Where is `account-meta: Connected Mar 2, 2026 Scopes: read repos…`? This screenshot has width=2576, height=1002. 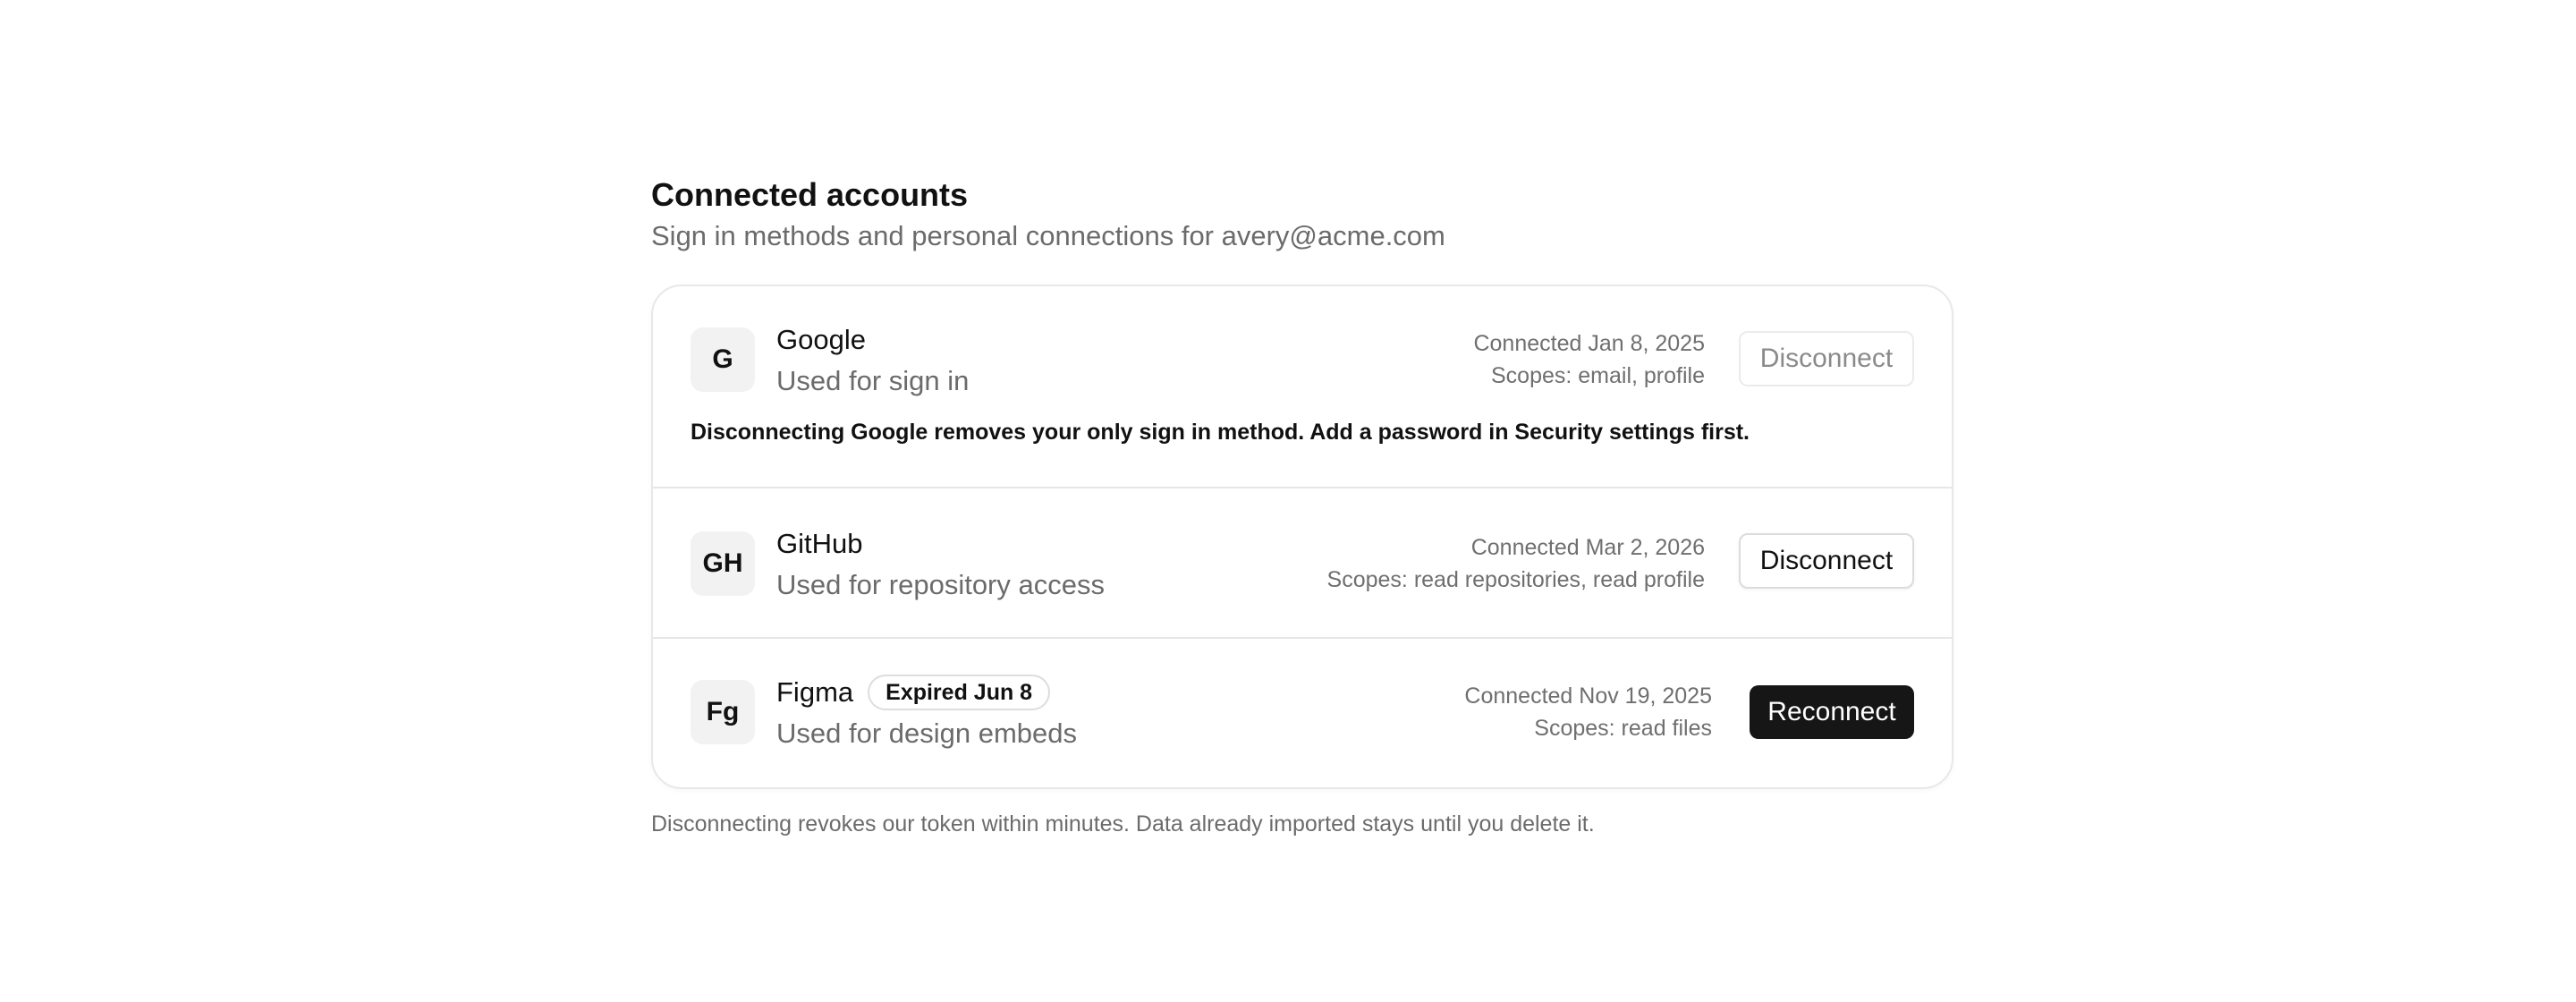
account-meta: Connected Mar 2, 2026 Scopes: read repos… is located at coordinates (1516, 563).